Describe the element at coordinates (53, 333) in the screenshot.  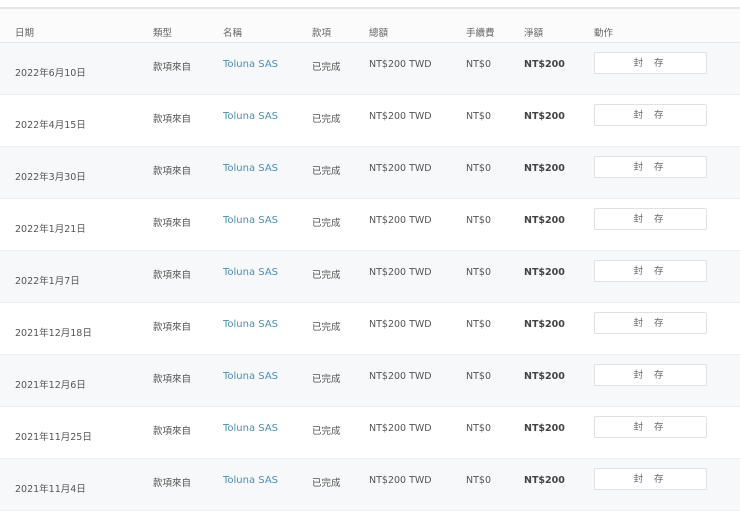
I see `row-date: 2021年12月18日` at that location.